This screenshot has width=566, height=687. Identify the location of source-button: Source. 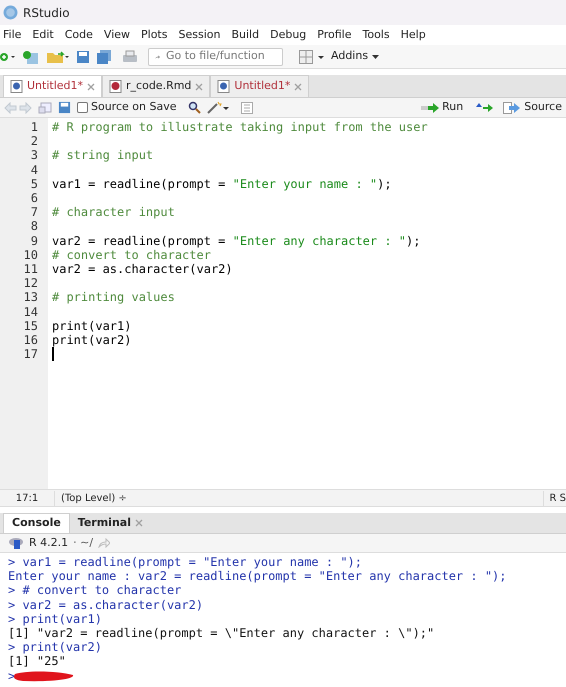
(532, 107).